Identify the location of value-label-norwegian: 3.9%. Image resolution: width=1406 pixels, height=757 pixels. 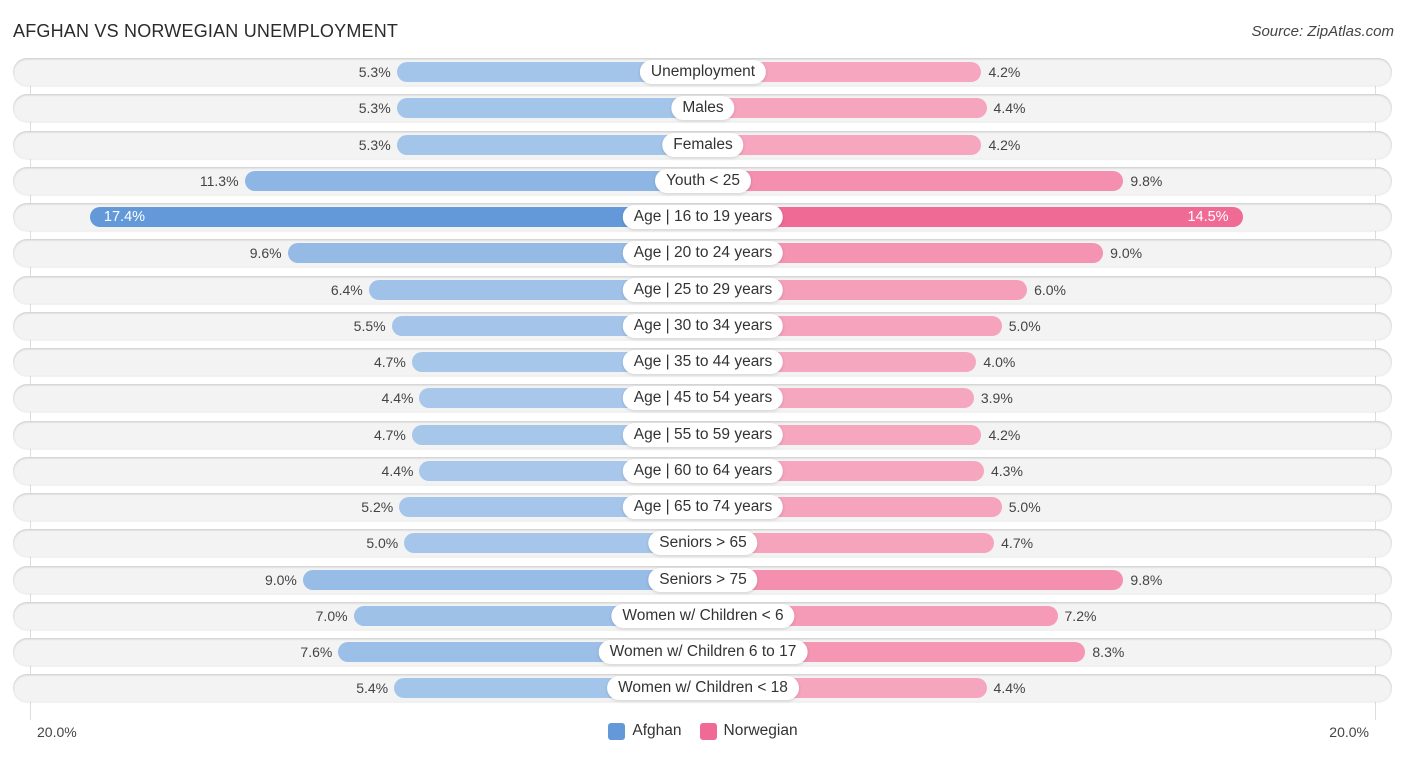
(996, 398).